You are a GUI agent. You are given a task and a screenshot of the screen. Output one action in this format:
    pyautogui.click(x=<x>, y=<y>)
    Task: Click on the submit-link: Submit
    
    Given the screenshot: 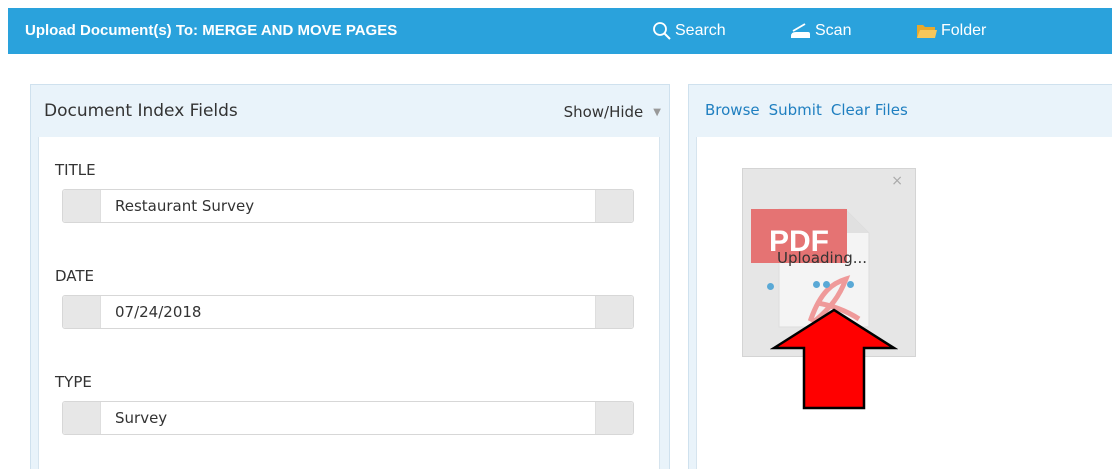 What is the action you would take?
    pyautogui.click(x=795, y=110)
    